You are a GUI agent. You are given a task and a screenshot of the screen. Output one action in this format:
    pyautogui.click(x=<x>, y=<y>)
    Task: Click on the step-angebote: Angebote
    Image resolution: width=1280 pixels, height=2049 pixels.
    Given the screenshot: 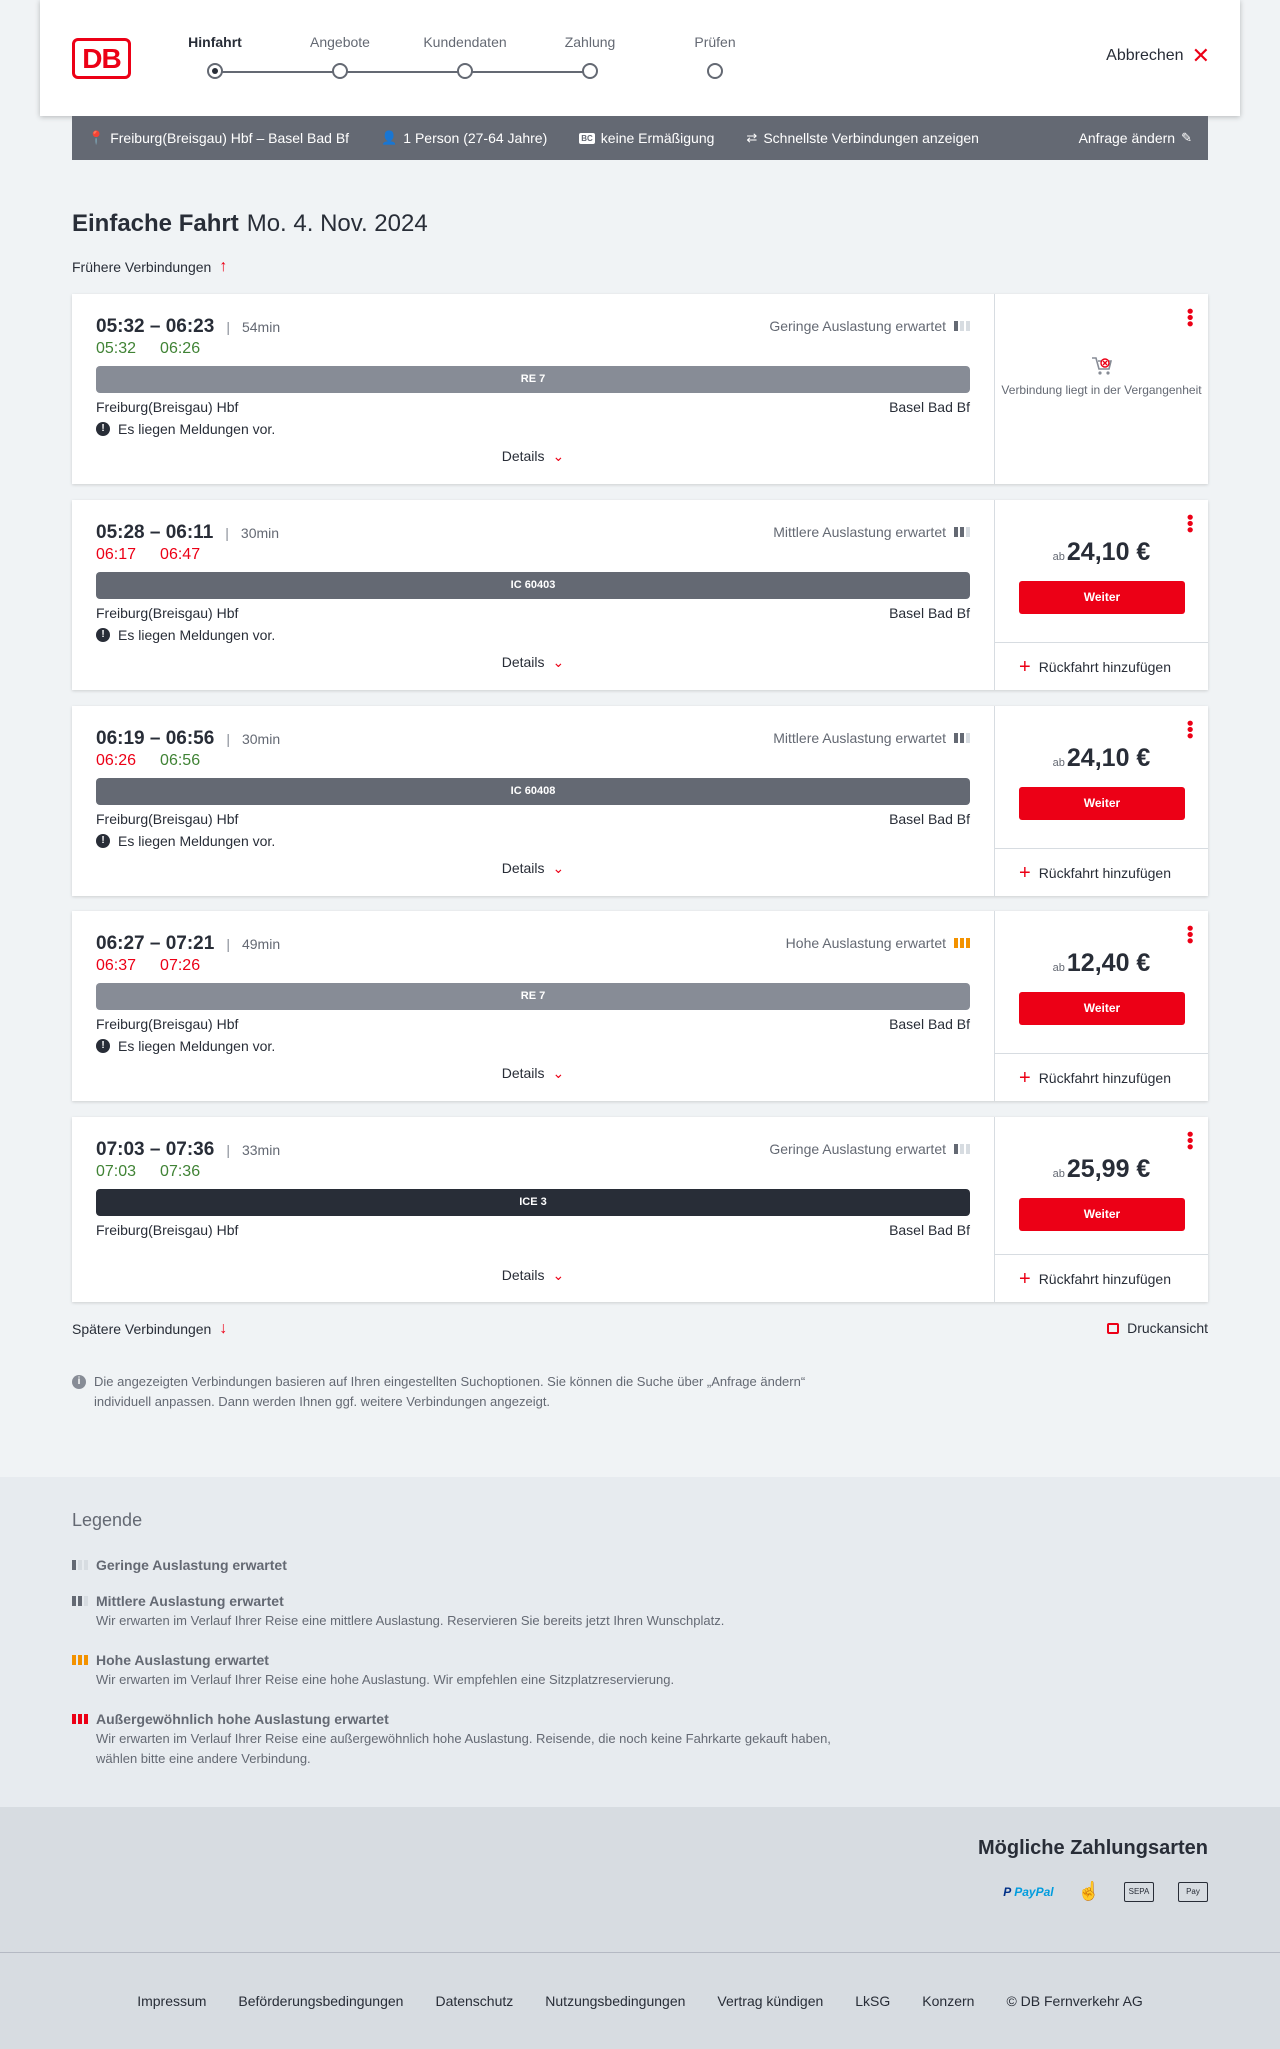 What is the action you would take?
    pyautogui.click(x=340, y=56)
    